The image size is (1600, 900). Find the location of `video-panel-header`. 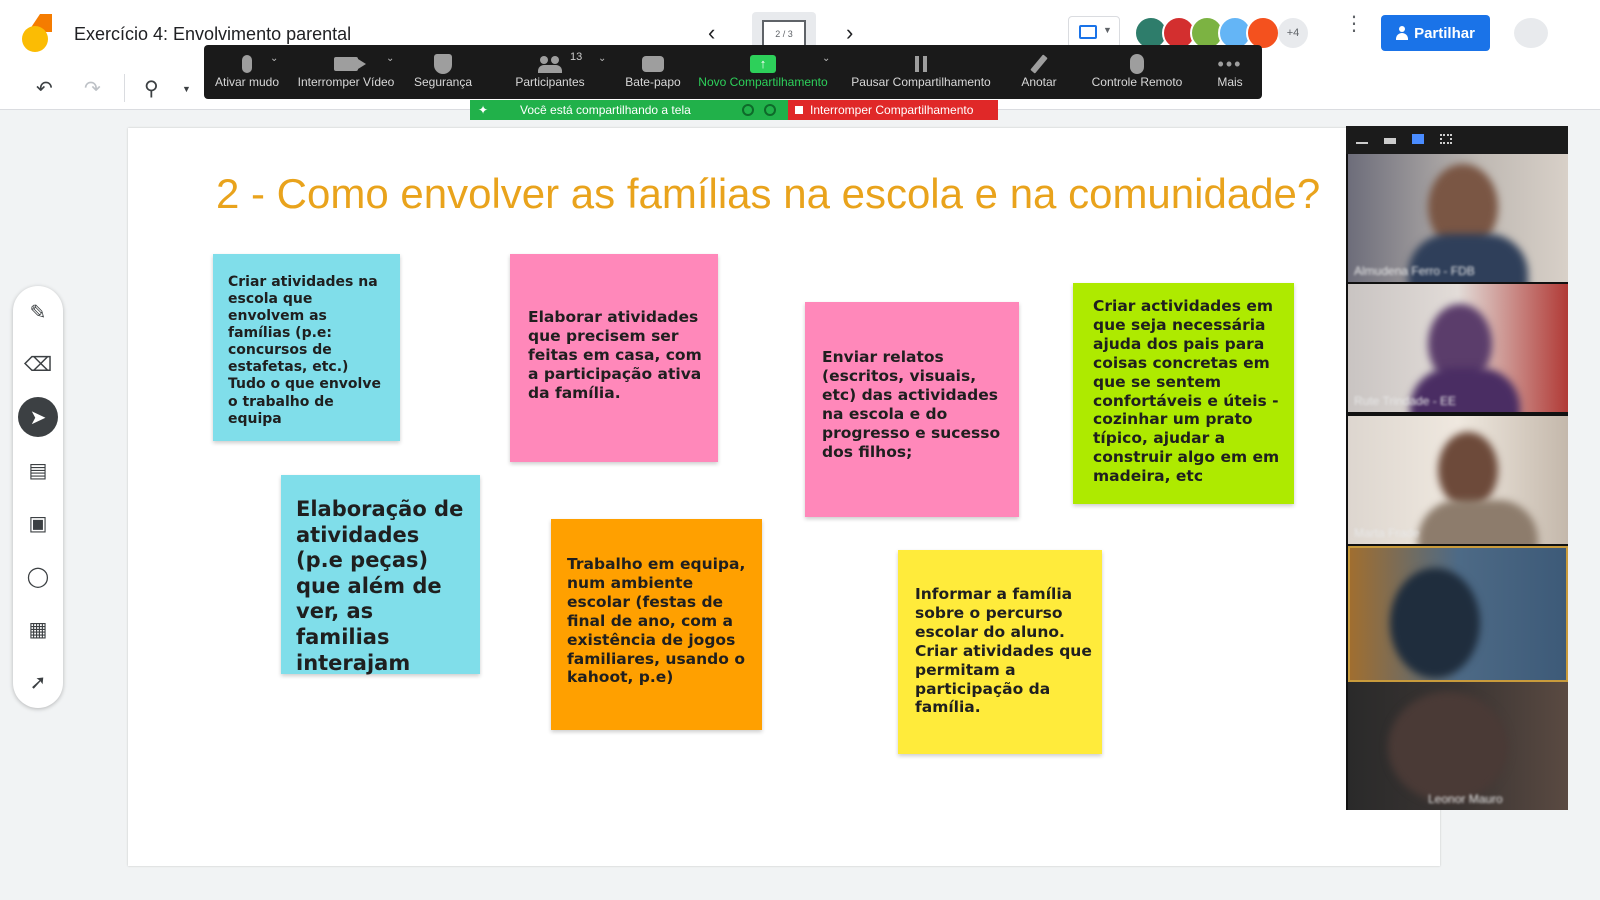

video-panel-header is located at coordinates (1457, 140).